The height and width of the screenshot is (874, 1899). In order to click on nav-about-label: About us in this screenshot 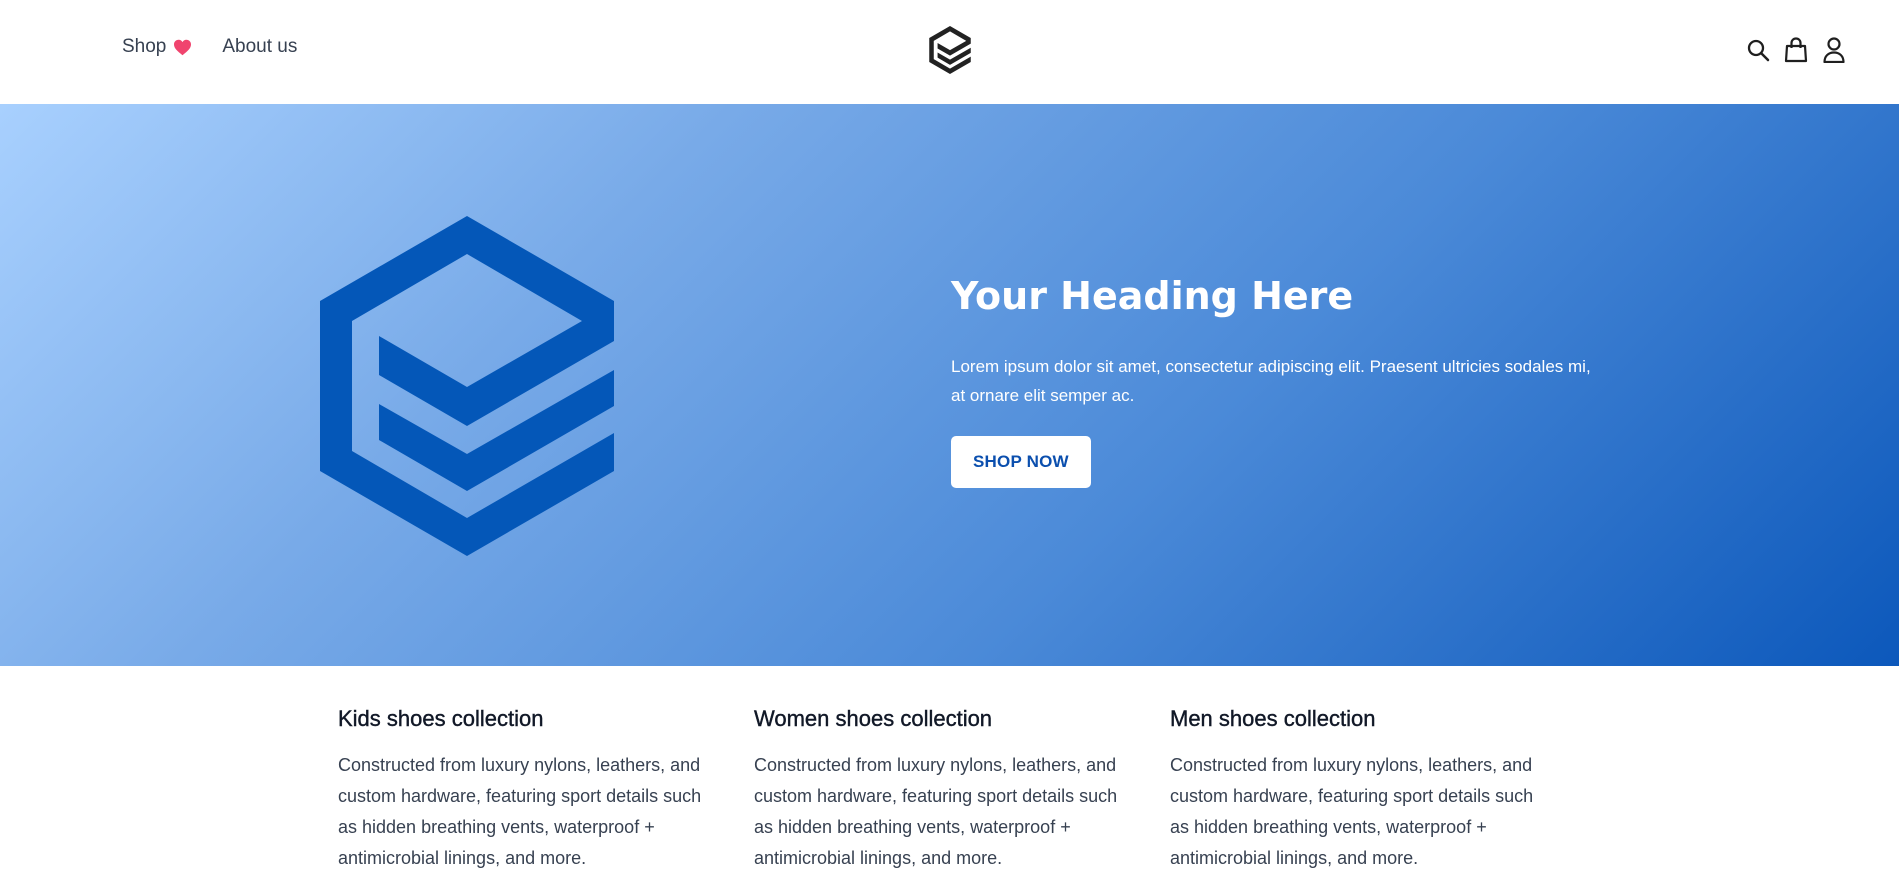, I will do `click(260, 46)`.